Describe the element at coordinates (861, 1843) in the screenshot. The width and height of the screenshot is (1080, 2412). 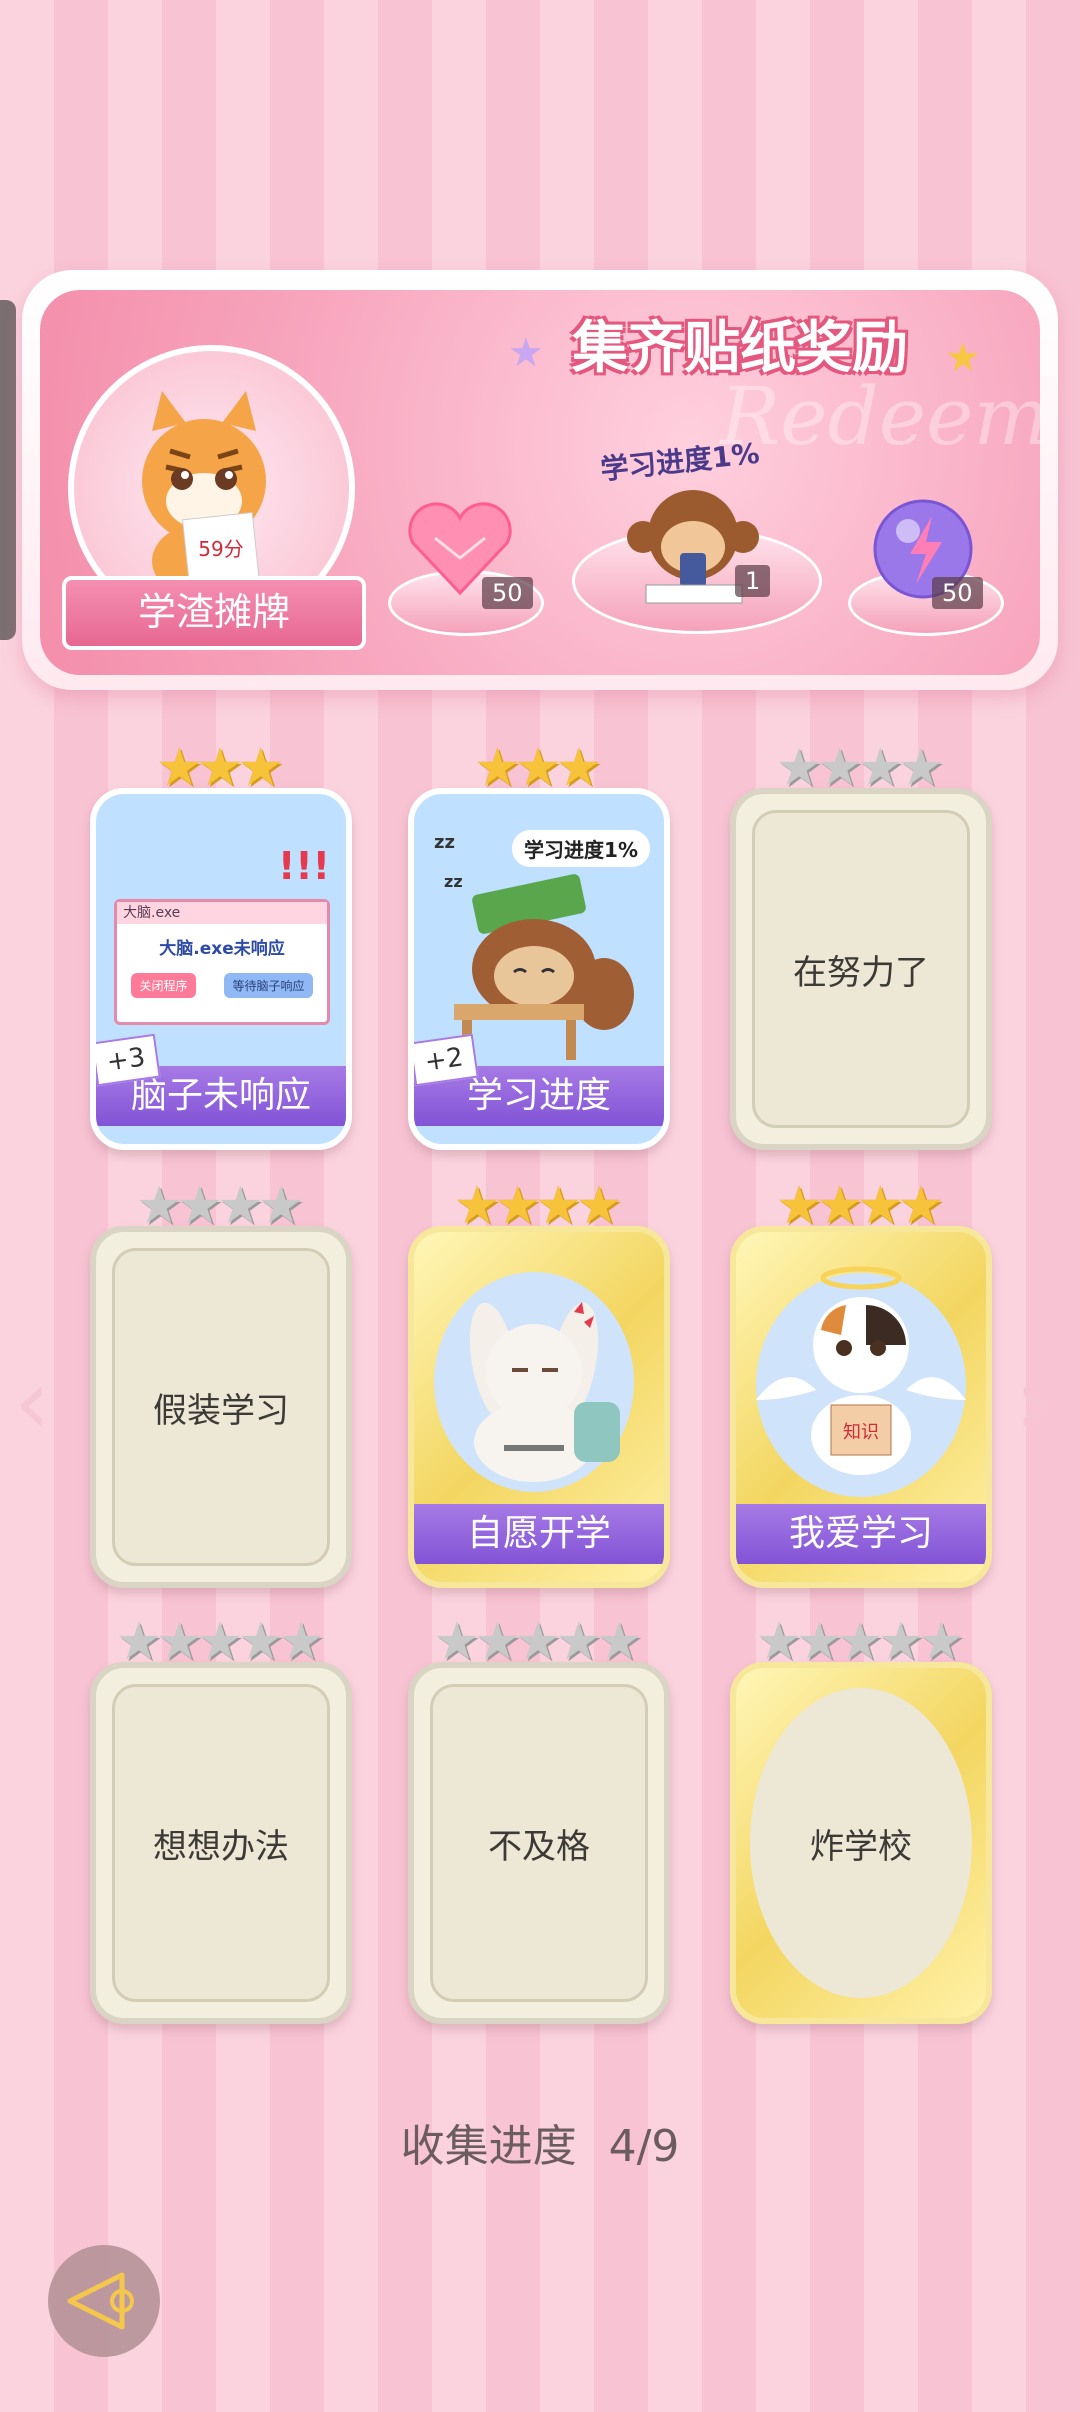
I see `sticker-card-locked: 炸学校` at that location.